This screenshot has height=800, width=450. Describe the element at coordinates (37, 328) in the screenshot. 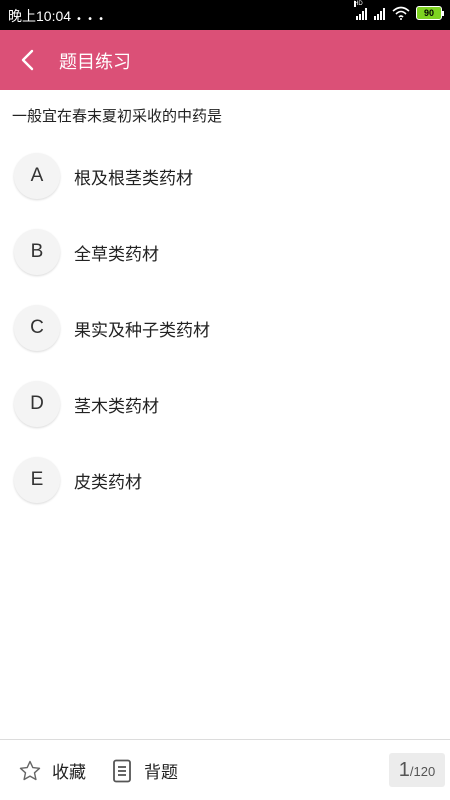

I see `option-letter: C` at that location.